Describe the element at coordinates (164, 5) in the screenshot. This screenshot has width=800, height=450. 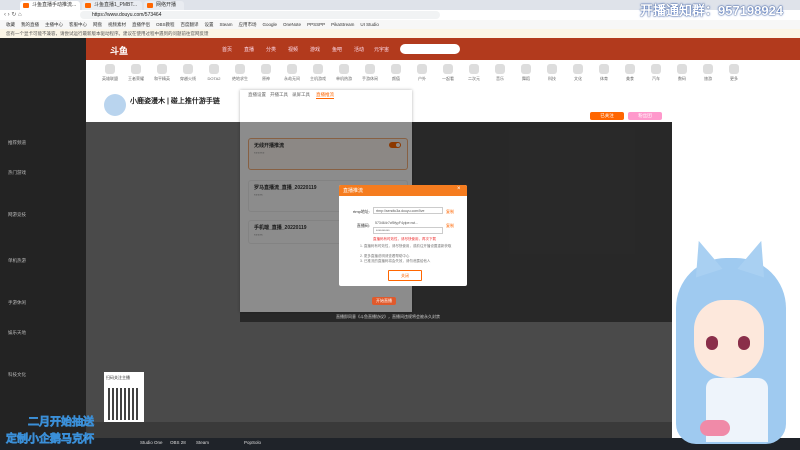
I see `browser-tab: 网络开播` at that location.